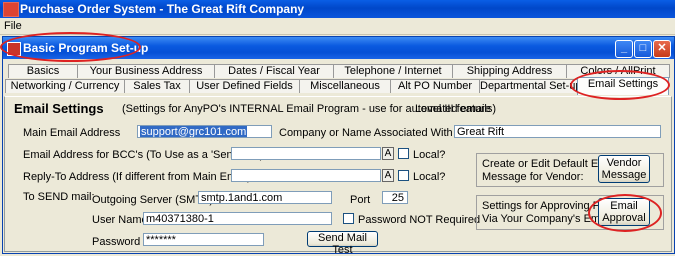 This screenshot has width=675, height=256. I want to click on smtp-label: Outgoing Server (SMTP), so click(153, 200).